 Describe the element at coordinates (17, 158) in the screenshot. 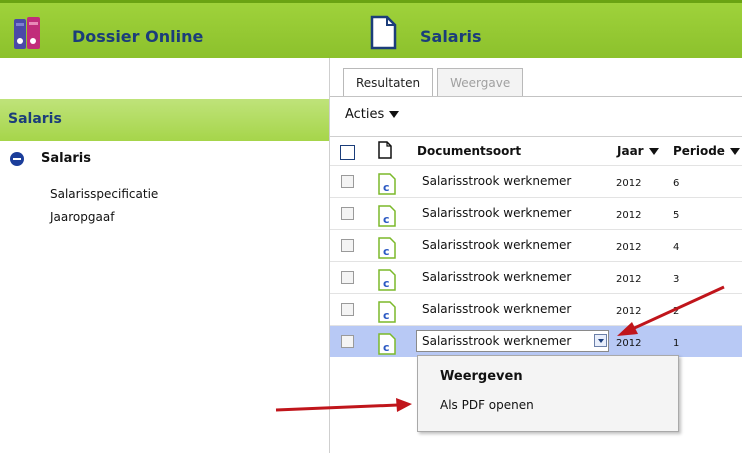

I see `collapse-icon` at that location.